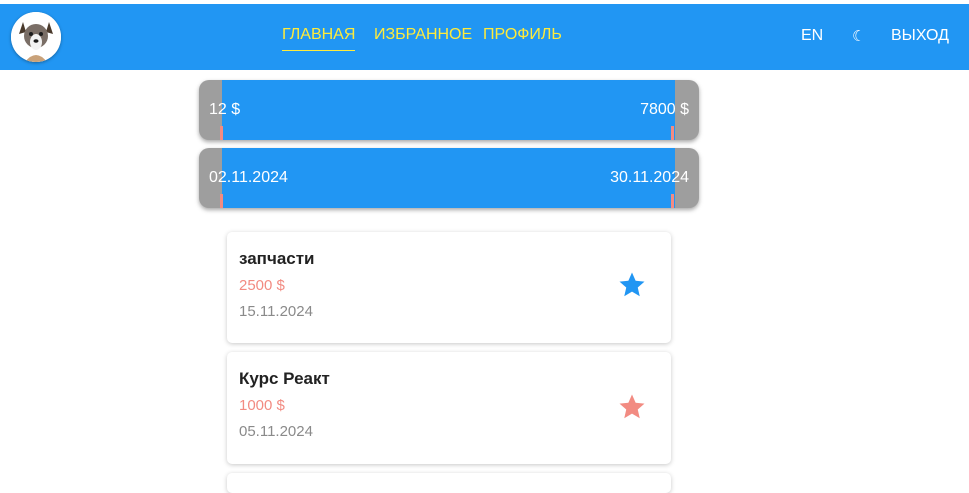  I want to click on item-date: 15.11.2024, so click(276, 311).